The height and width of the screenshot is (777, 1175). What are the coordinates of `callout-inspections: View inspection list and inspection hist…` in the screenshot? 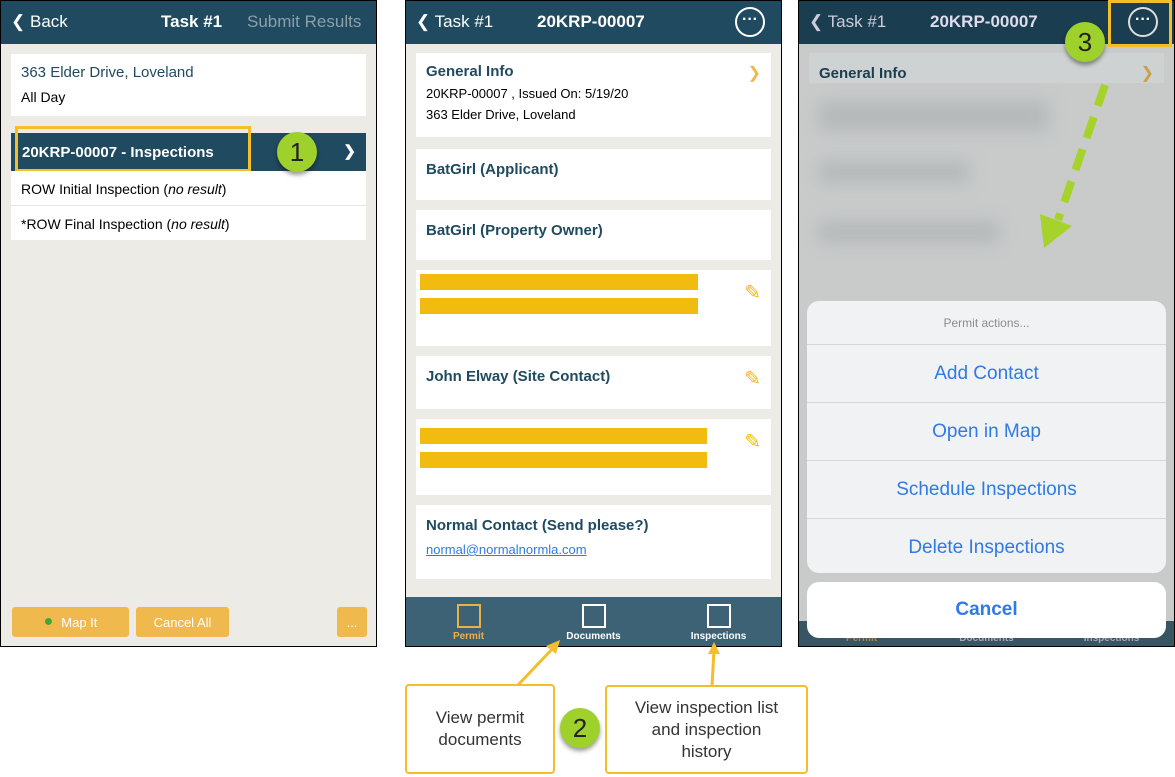 It's located at (706, 729).